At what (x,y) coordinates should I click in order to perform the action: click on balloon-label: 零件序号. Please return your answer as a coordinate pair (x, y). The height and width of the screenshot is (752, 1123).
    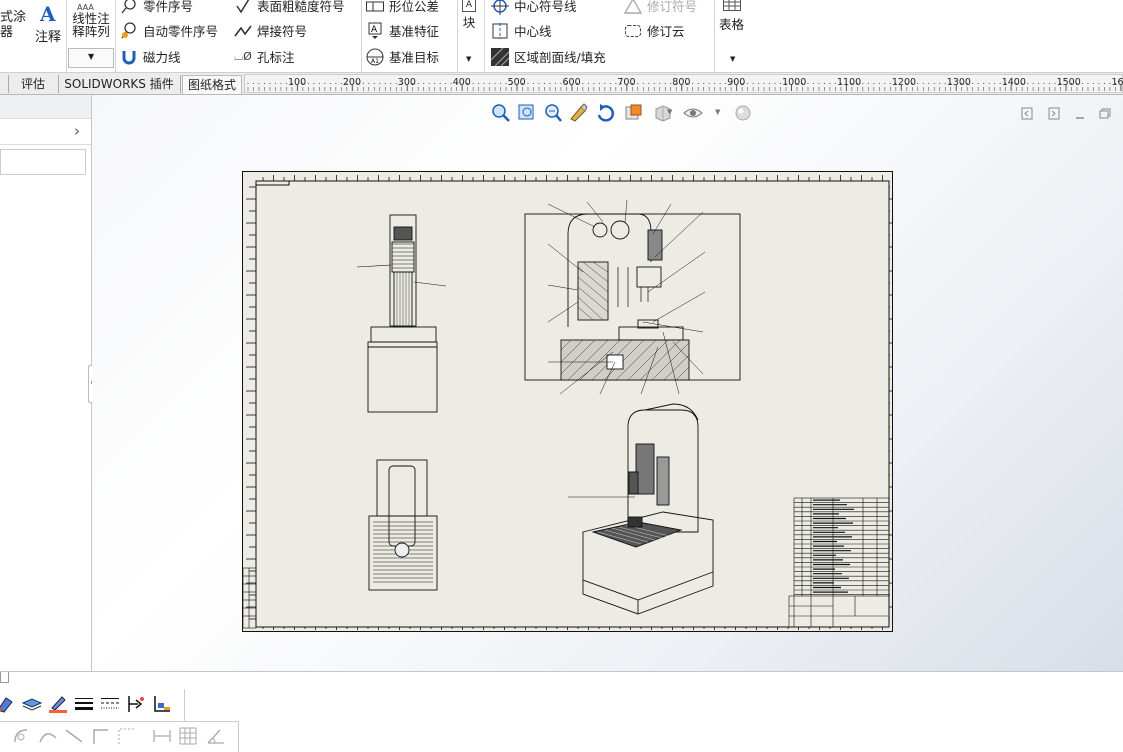
    Looking at the image, I should click on (168, 7).